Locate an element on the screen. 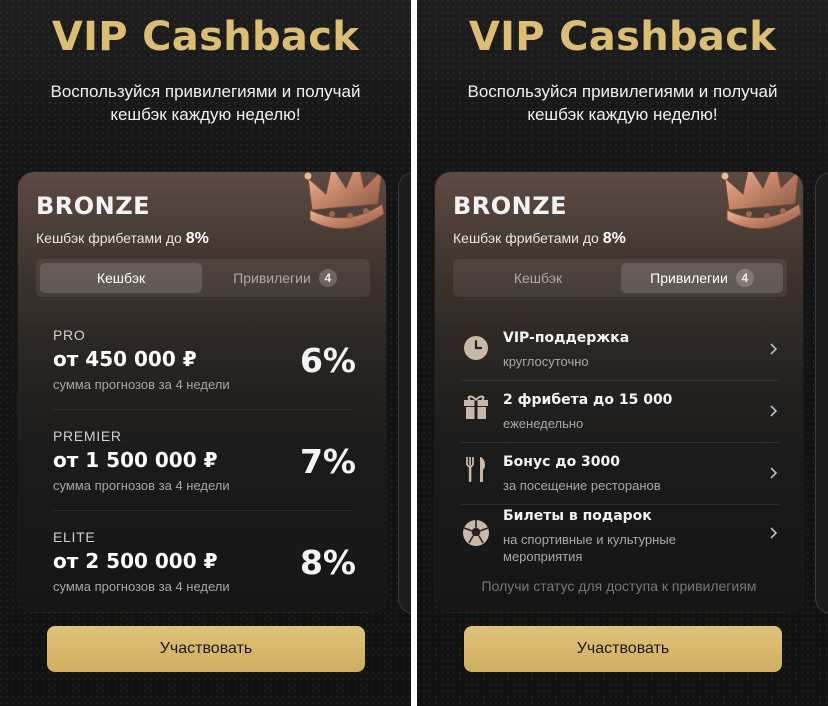 The width and height of the screenshot is (828, 706). clock-icon is located at coordinates (476, 348).